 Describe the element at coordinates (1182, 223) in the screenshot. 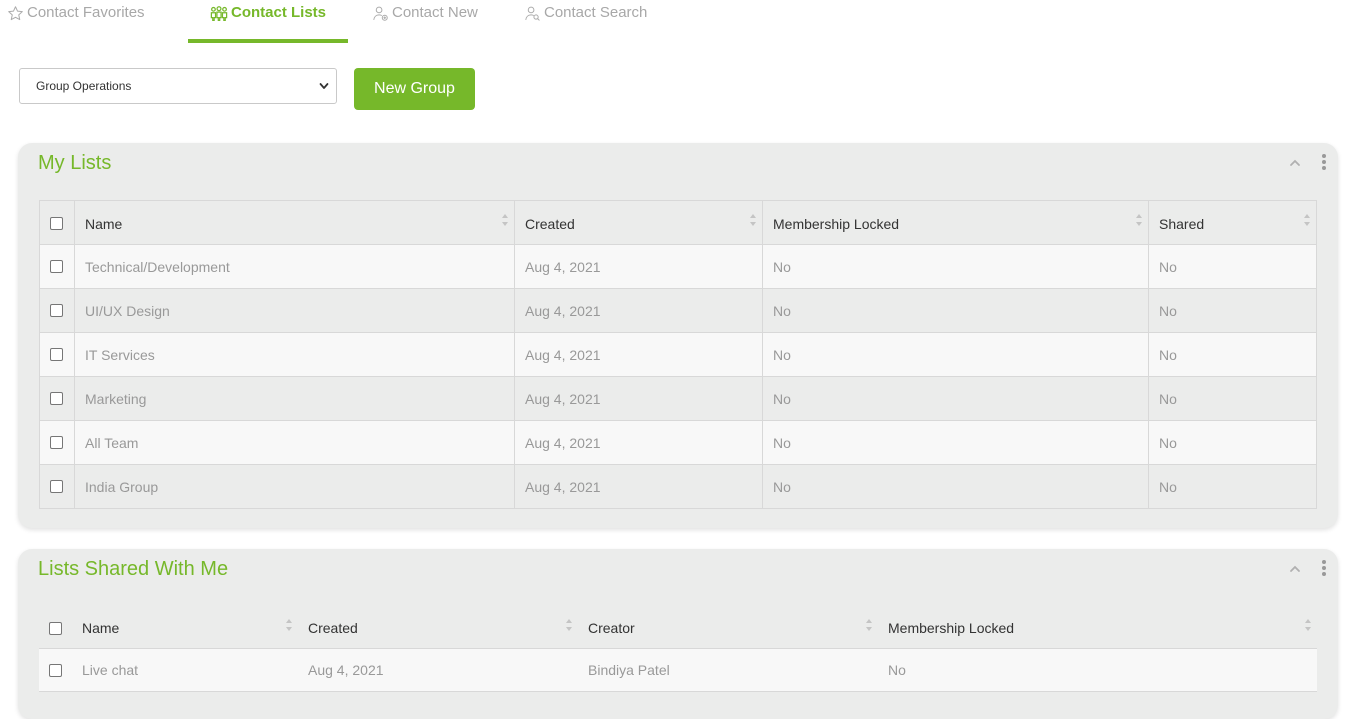

I see `column-header-label: Shared` at that location.